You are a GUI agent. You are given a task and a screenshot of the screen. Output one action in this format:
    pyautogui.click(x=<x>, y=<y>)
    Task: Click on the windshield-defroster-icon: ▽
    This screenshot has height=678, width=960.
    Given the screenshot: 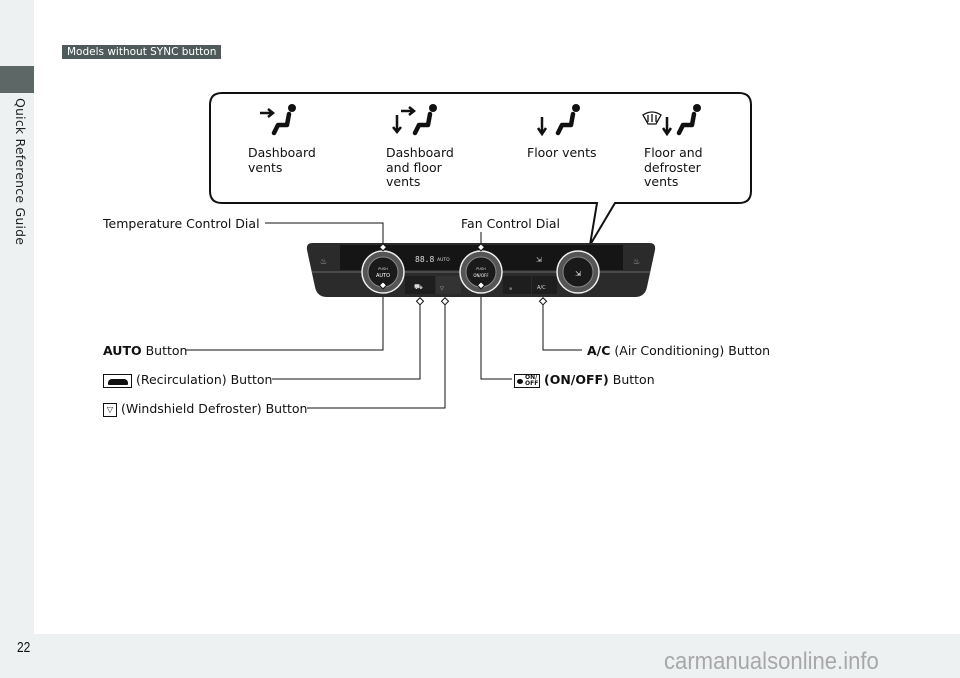 What is the action you would take?
    pyautogui.click(x=110, y=409)
    